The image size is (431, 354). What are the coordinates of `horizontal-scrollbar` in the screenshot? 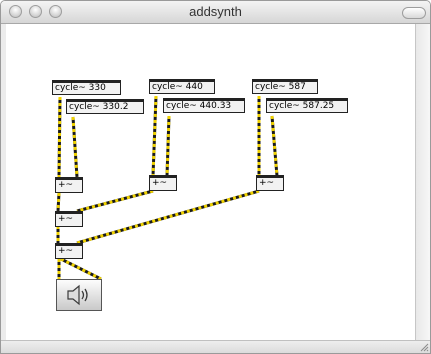 It's located at (215, 346).